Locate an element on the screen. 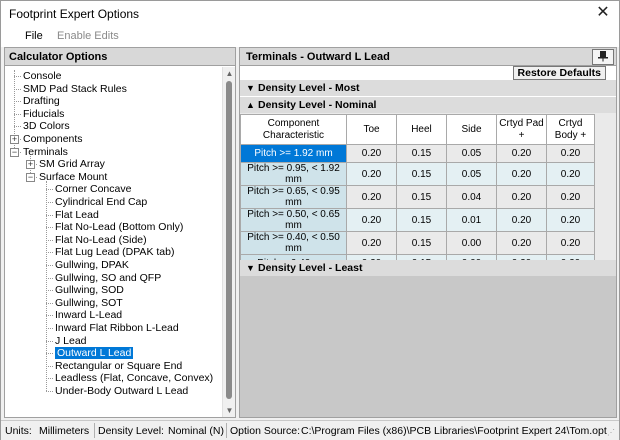  tree-item: 3D Colors is located at coordinates (46, 126).